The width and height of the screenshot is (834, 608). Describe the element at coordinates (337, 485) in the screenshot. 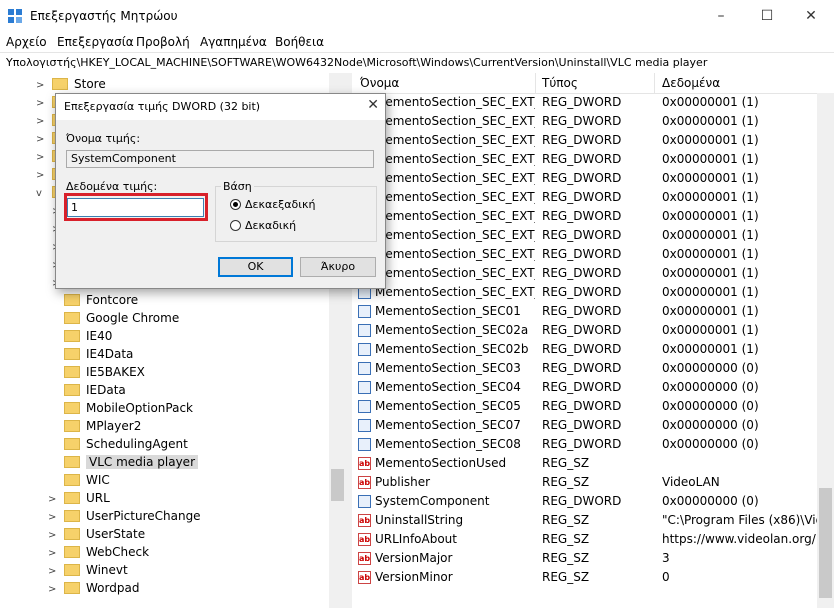

I see `tree-scroll-thumb` at that location.